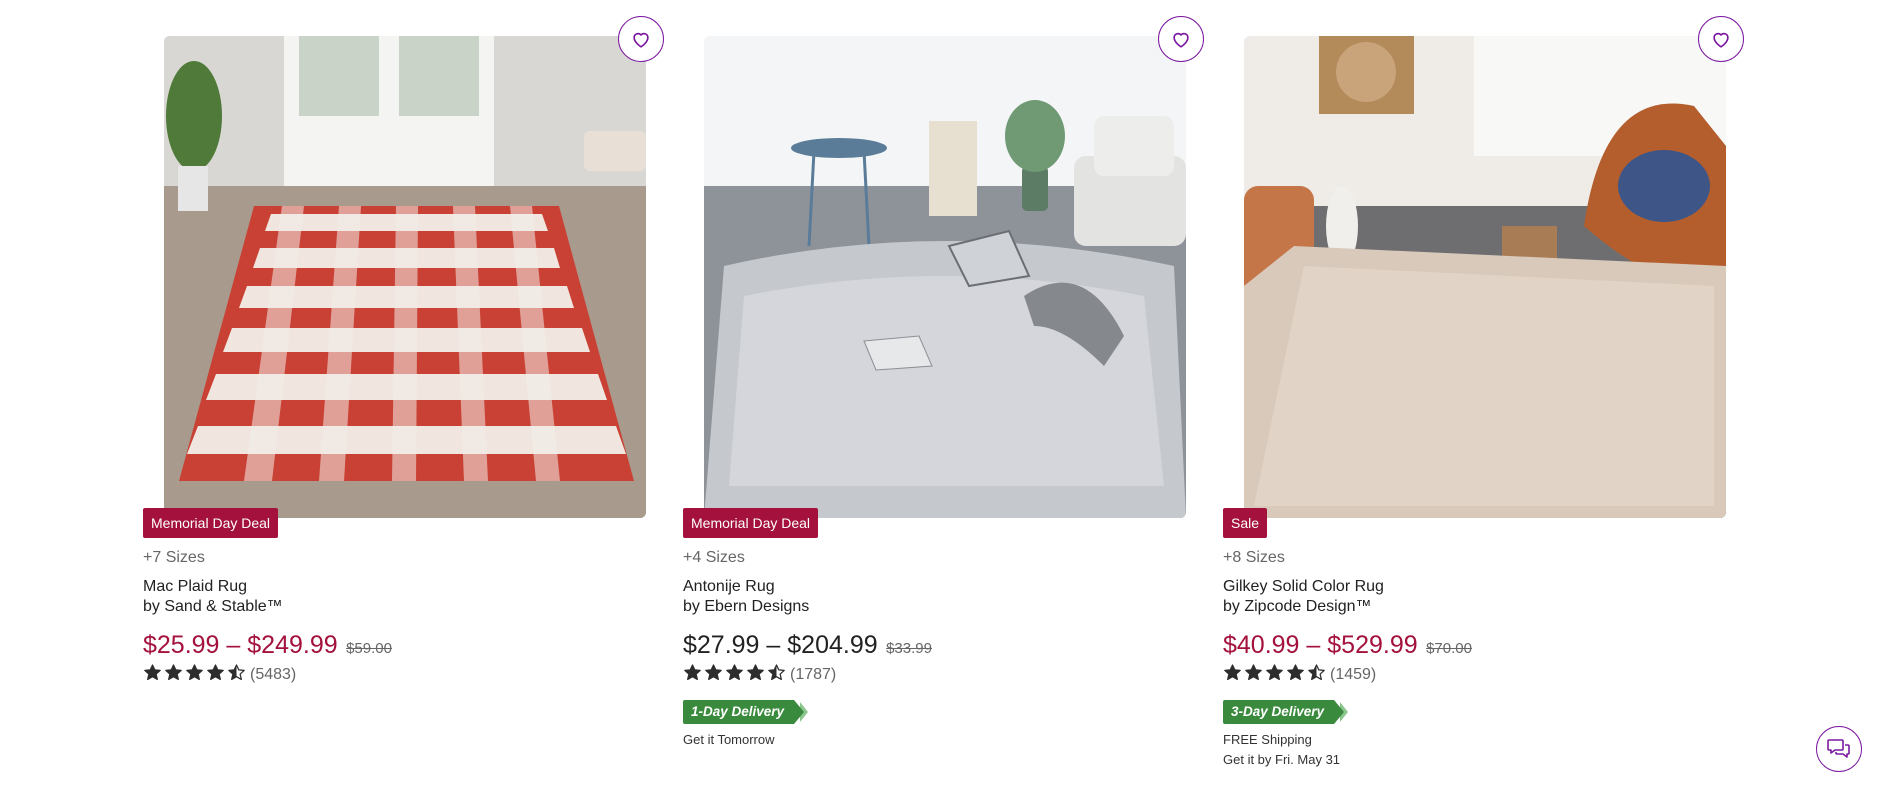  I want to click on price-row: $40.99 – $529.99 $70.00, so click(1347, 645).